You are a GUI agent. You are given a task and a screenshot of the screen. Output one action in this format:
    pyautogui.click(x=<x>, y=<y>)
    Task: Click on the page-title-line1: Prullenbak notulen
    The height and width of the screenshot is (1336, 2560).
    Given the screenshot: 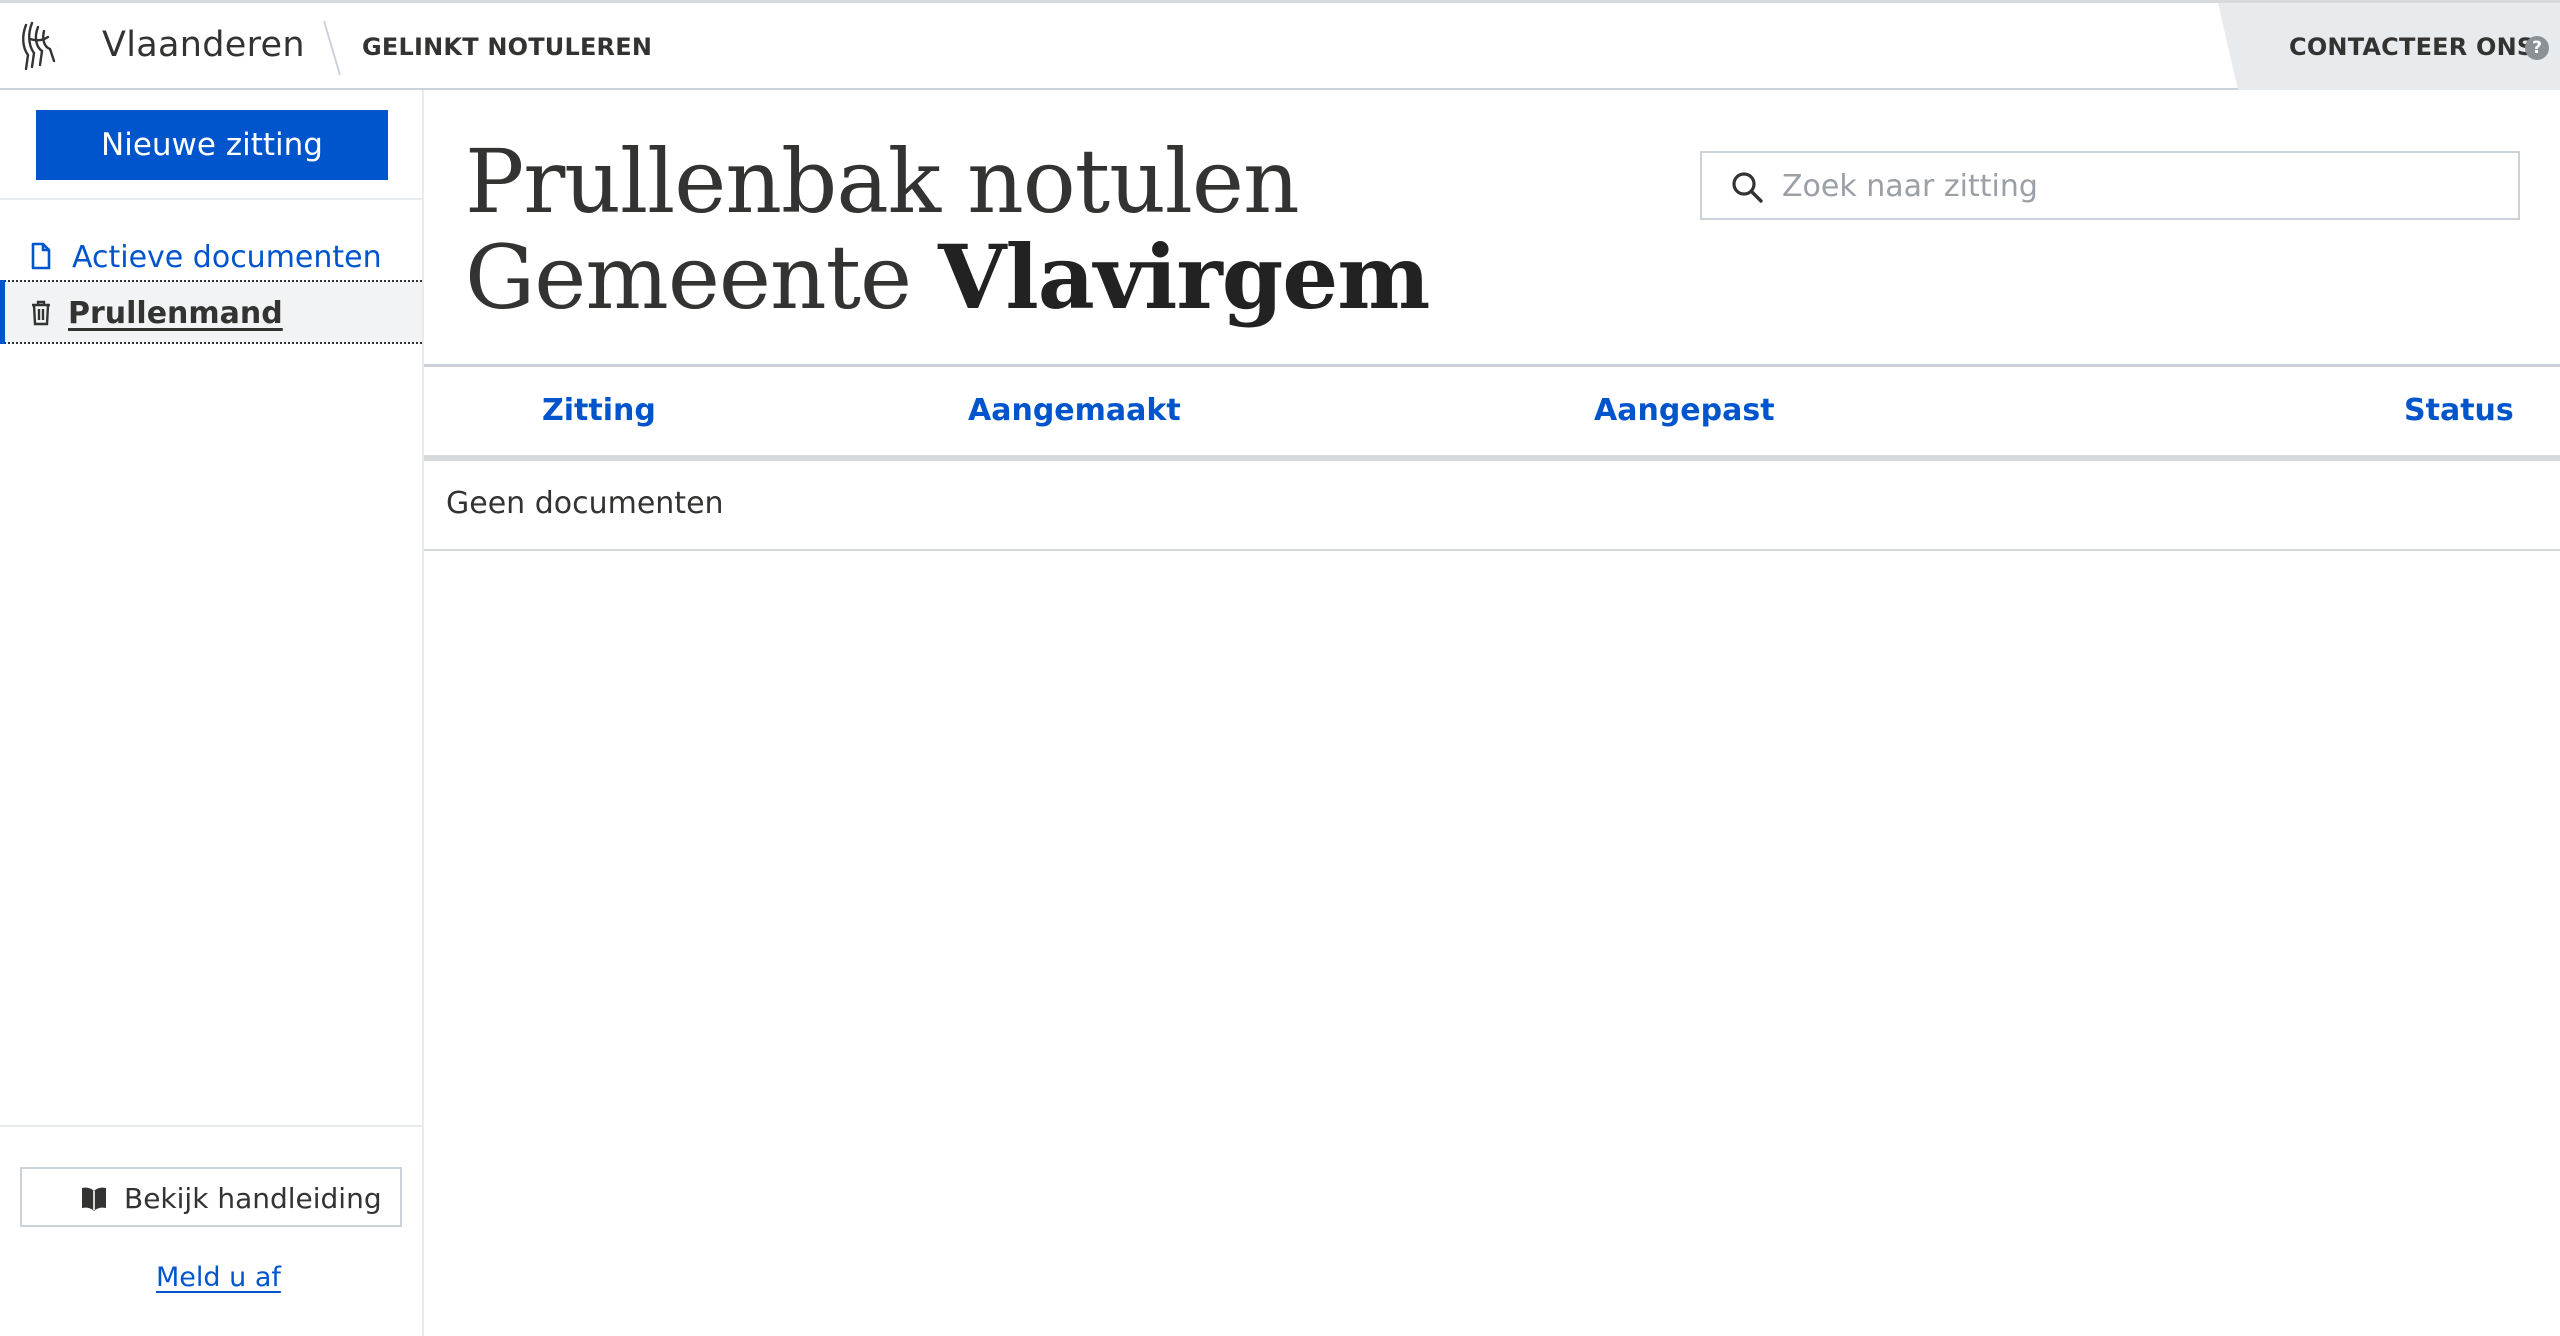 What is the action you would take?
    pyautogui.click(x=882, y=181)
    